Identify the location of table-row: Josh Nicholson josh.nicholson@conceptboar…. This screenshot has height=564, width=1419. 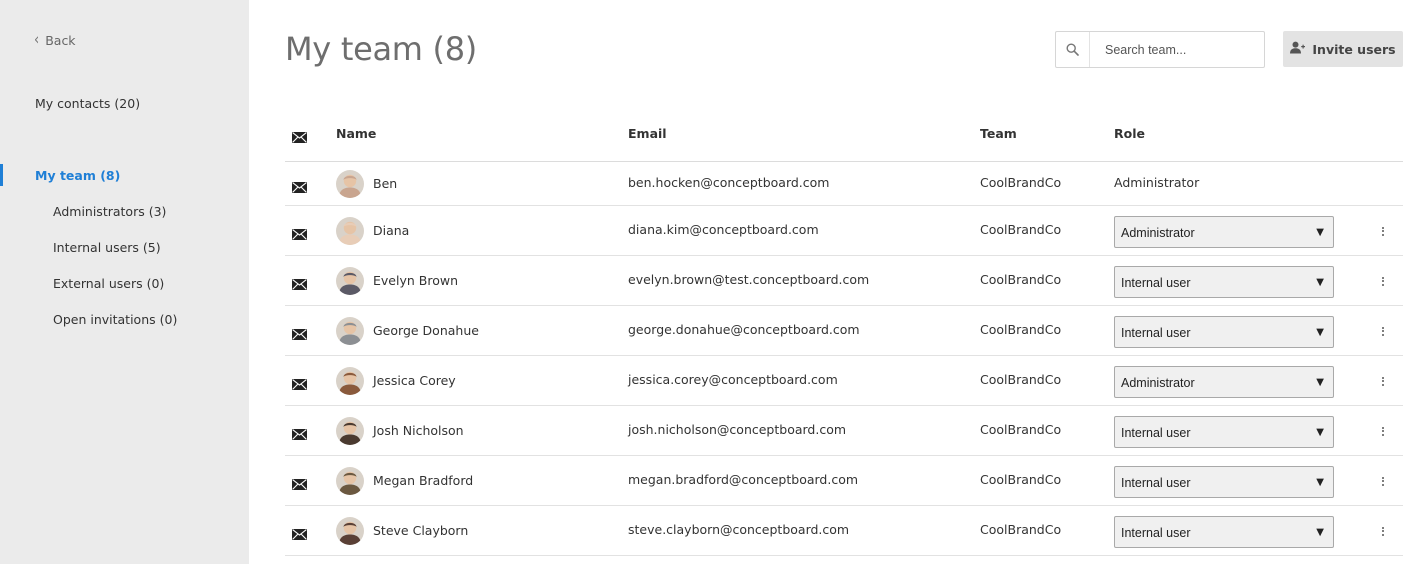
(844, 431).